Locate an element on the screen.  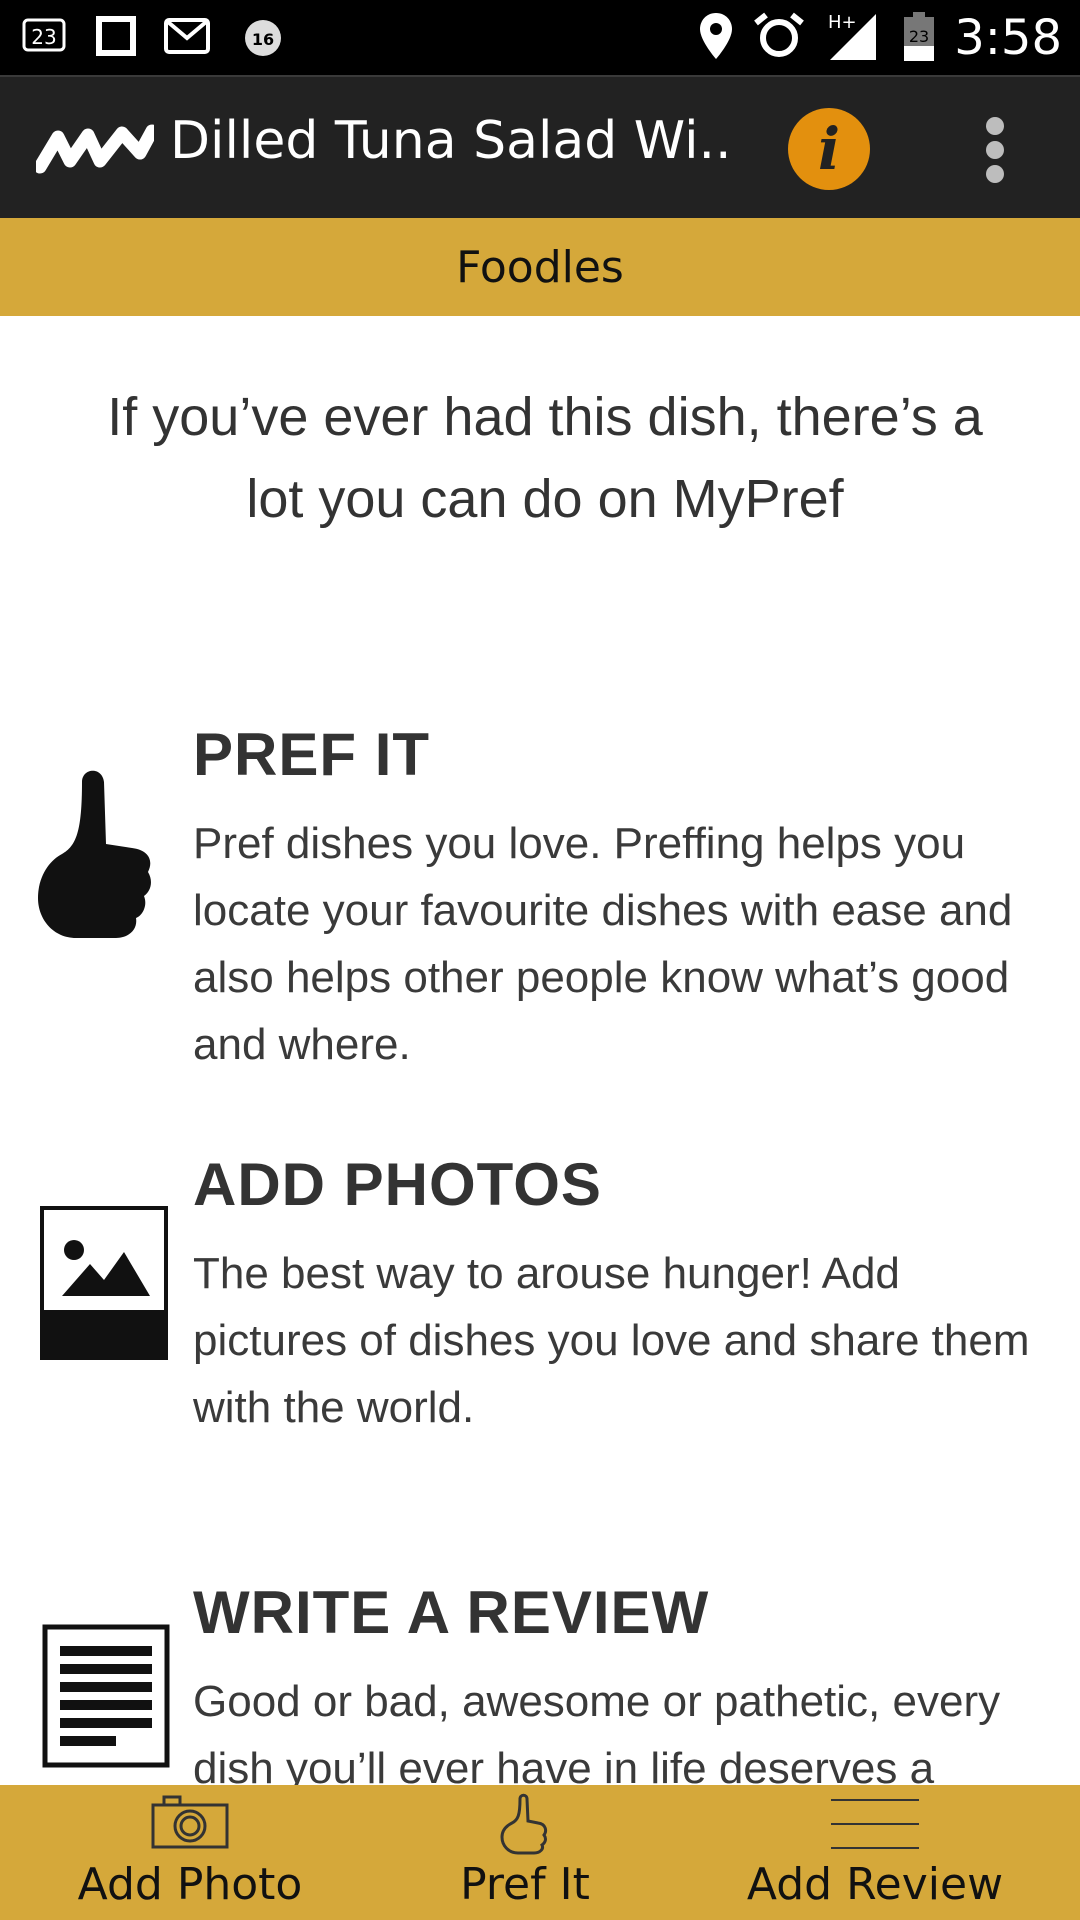
add-photo-button: Add Photo is located at coordinates (190, 1852).